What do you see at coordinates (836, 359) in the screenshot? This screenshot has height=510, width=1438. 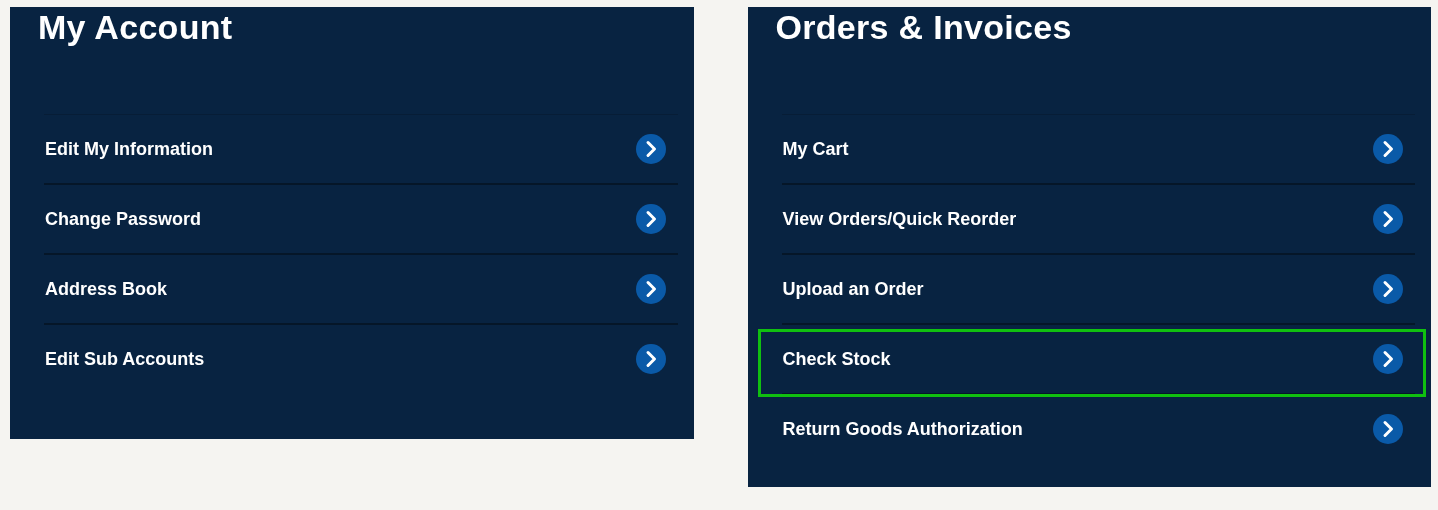 I see `link-label: Check Stock` at bounding box center [836, 359].